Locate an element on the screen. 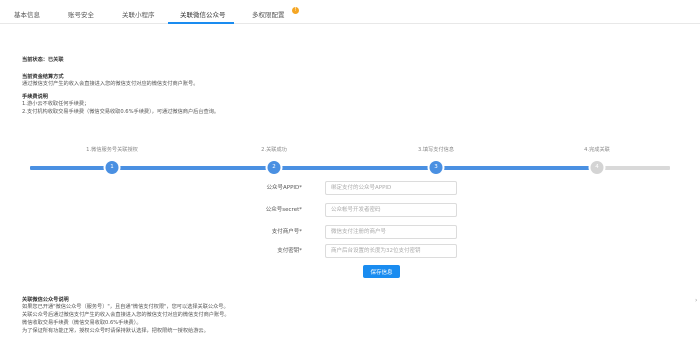 Image resolution: width=700 pixels, height=354 pixels. fee-line-1: 1.游小云不收取任何手续费； is located at coordinates (56, 104).